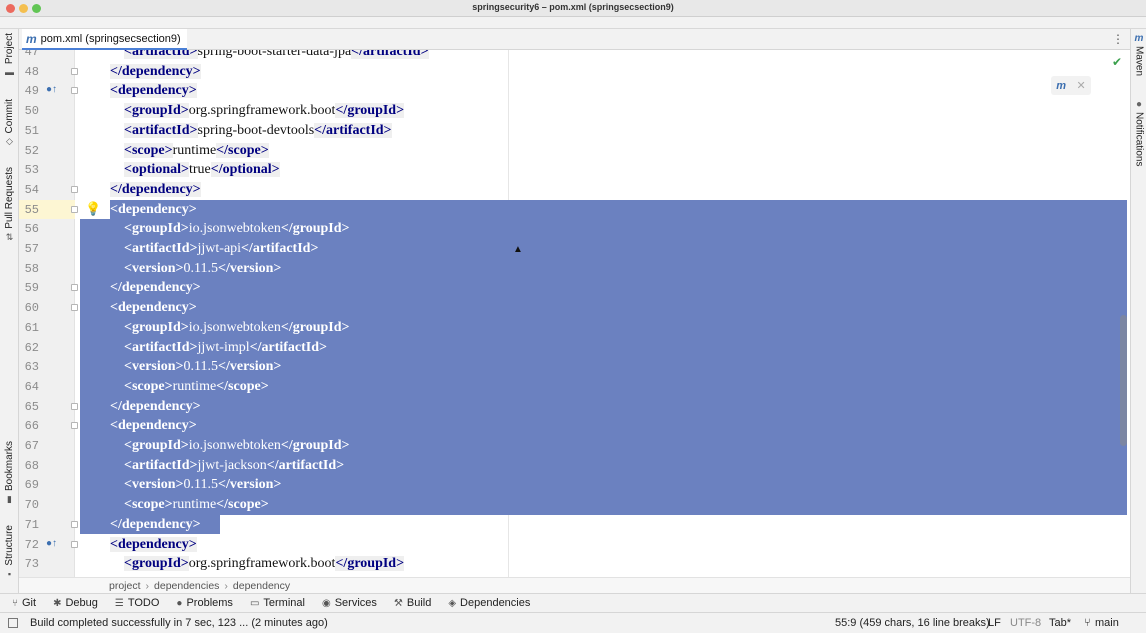 The image size is (1146, 633). What do you see at coordinates (1107, 623) in the screenshot?
I see `git-branch: main` at bounding box center [1107, 623].